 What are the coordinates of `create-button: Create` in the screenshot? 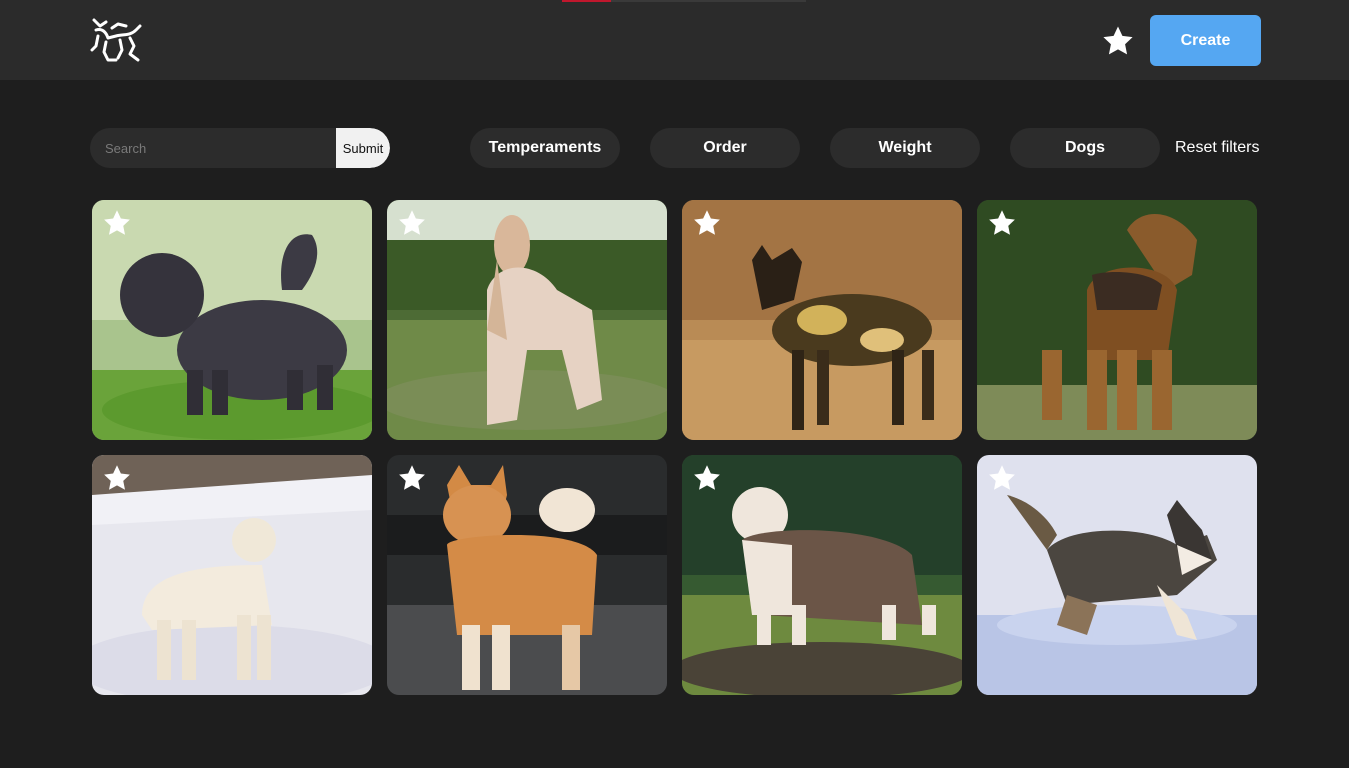 It's located at (1205, 40).